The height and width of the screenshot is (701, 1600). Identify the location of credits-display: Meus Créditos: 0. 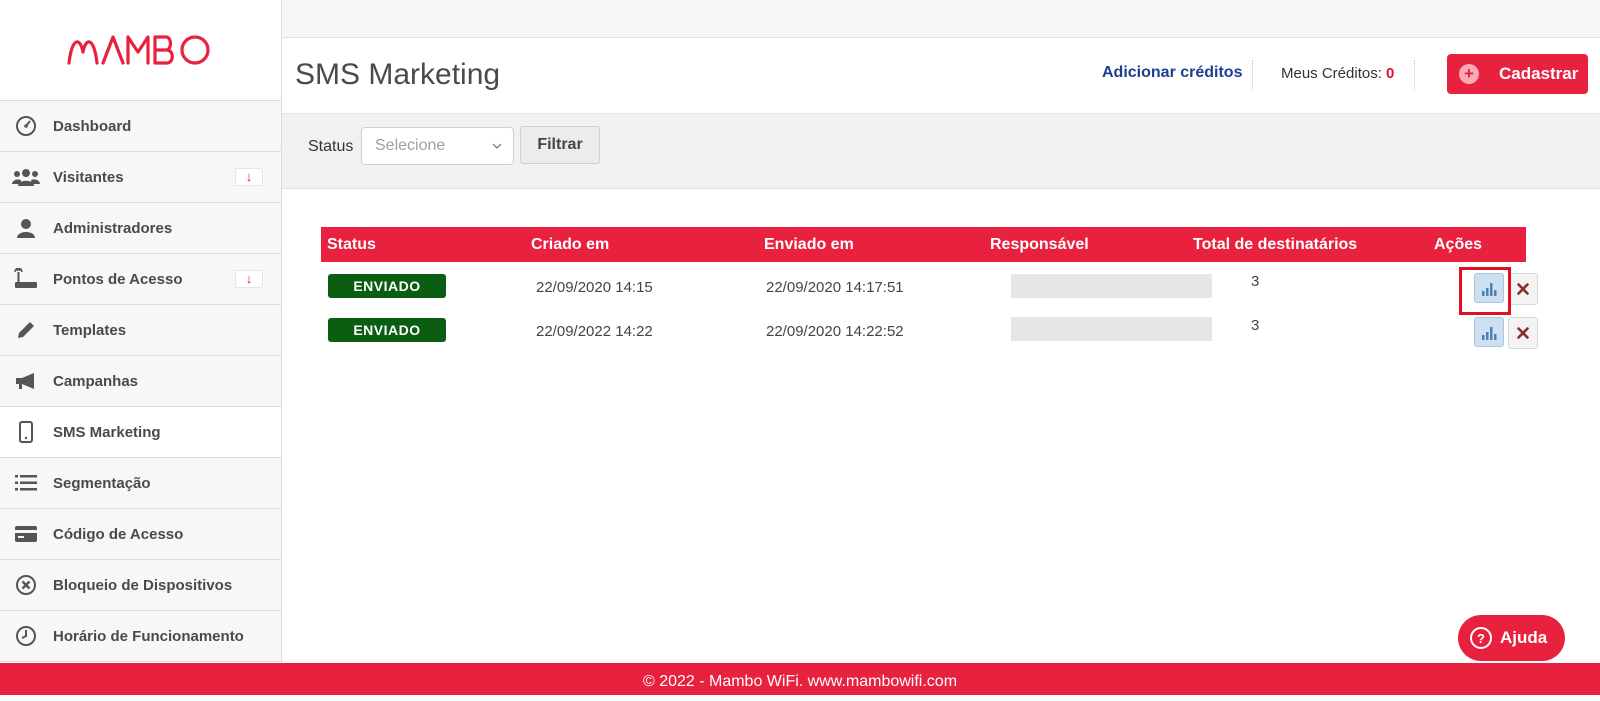
(1337, 73).